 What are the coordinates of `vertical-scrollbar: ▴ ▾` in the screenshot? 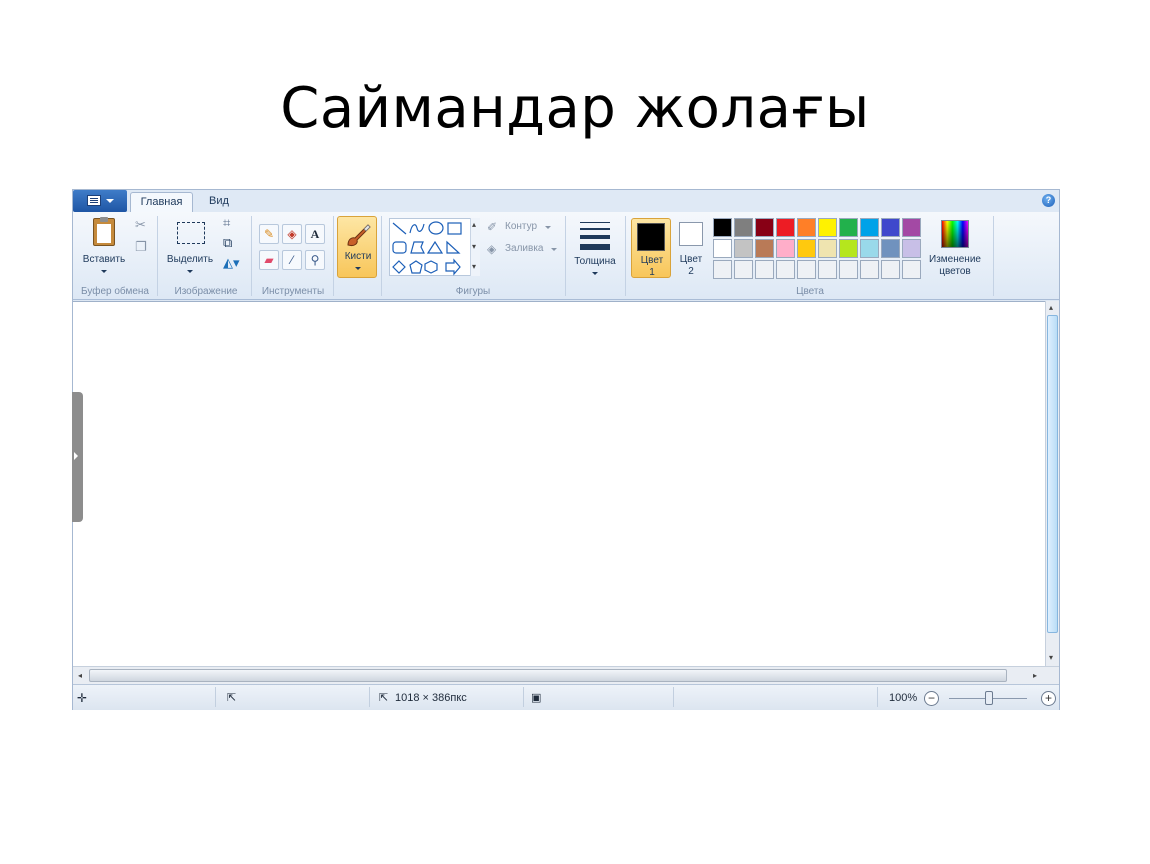 It's located at (1052, 483).